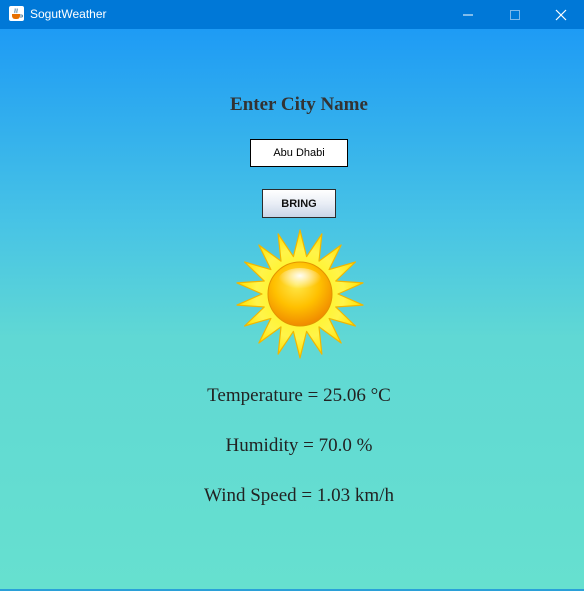 The height and width of the screenshot is (591, 584). I want to click on maximize-button, so click(515, 14).